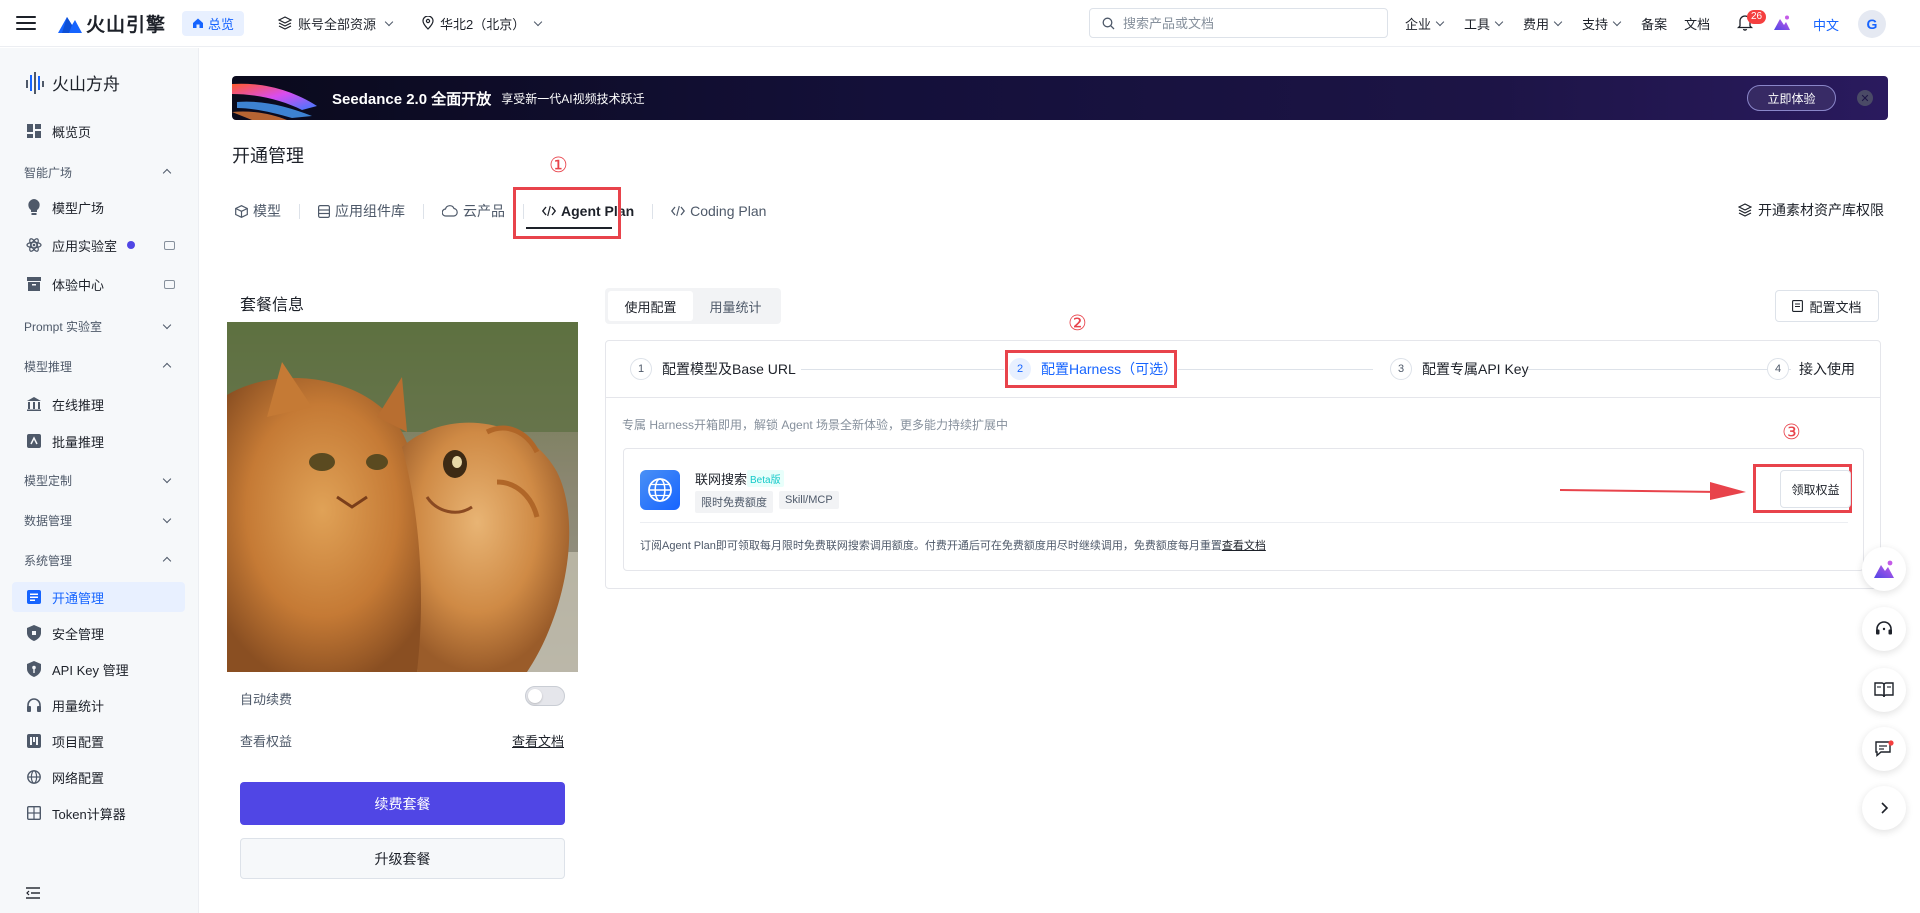  What do you see at coordinates (98, 441) in the screenshot?
I see `sidebar-item-batch-inference: 批量推理` at bounding box center [98, 441].